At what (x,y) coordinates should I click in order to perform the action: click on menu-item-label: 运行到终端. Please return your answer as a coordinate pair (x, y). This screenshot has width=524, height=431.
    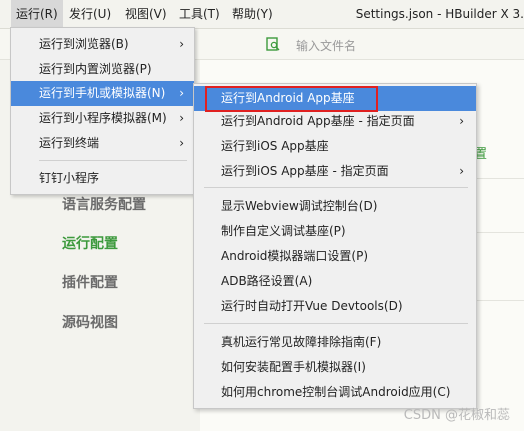
    Looking at the image, I should click on (69, 143).